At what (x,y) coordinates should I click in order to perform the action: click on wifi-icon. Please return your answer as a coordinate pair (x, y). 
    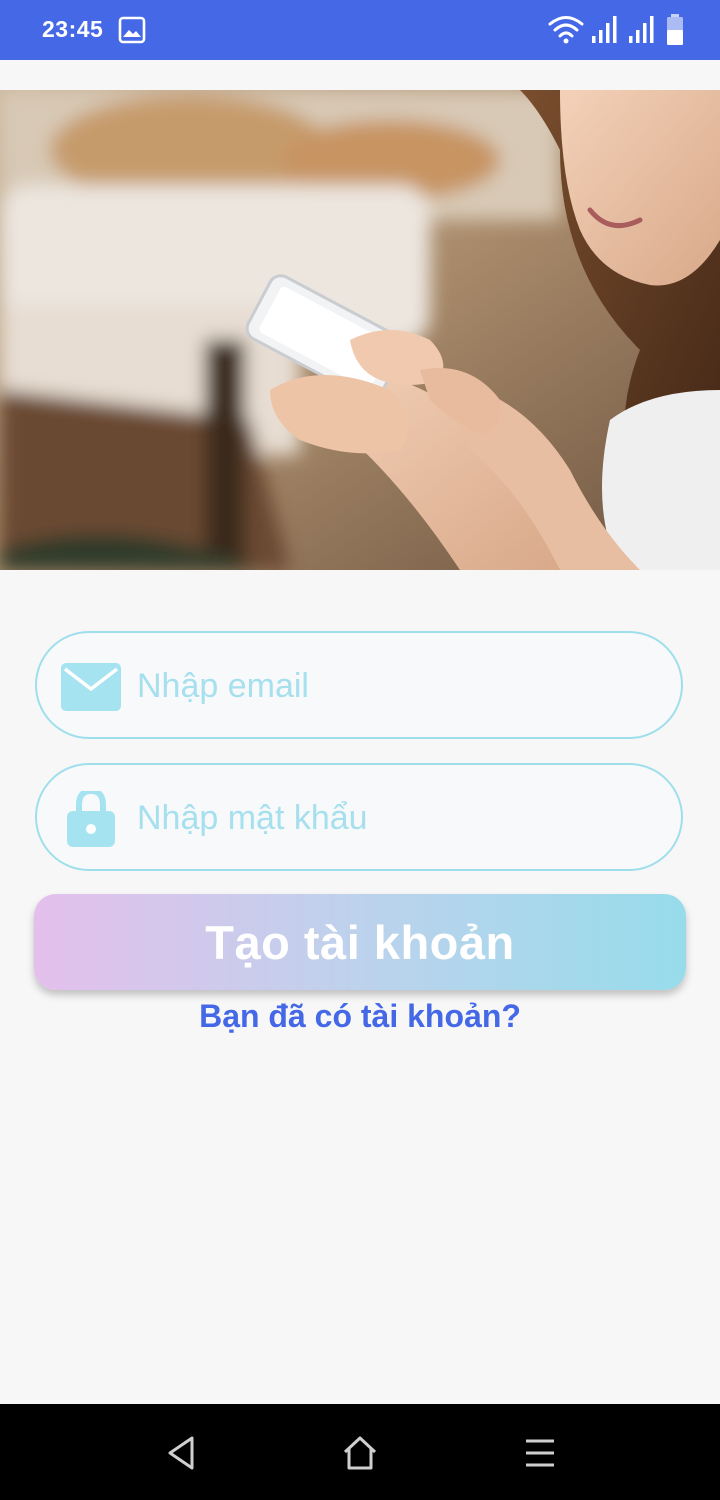
    Looking at the image, I should click on (566, 30).